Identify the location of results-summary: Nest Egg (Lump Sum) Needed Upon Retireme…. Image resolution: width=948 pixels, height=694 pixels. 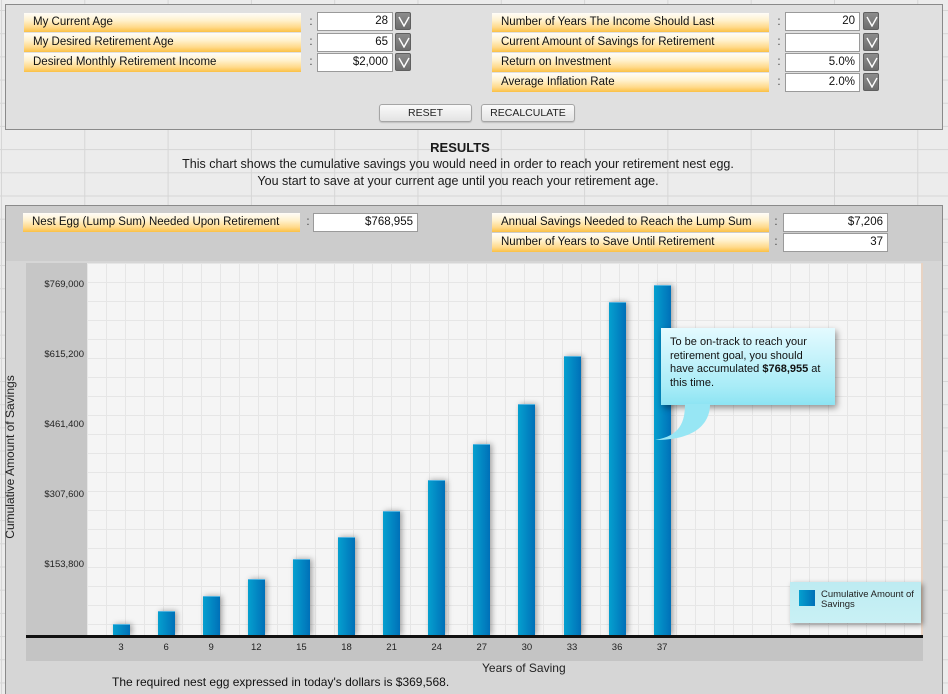
(474, 233).